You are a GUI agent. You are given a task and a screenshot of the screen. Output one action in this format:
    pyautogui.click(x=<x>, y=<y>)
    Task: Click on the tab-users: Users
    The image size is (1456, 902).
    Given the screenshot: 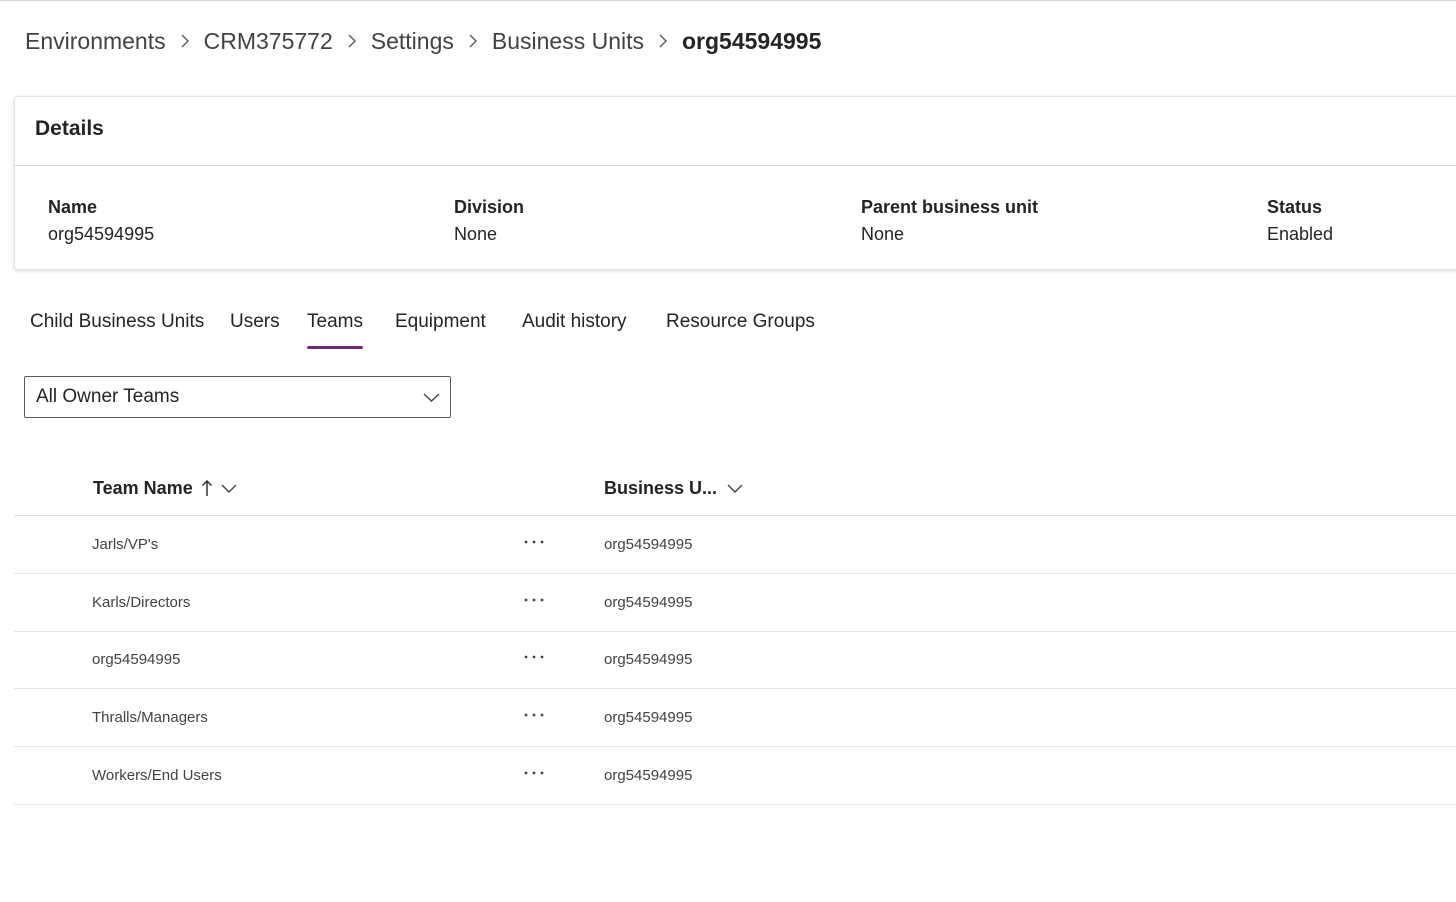 What is the action you would take?
    pyautogui.click(x=255, y=325)
    